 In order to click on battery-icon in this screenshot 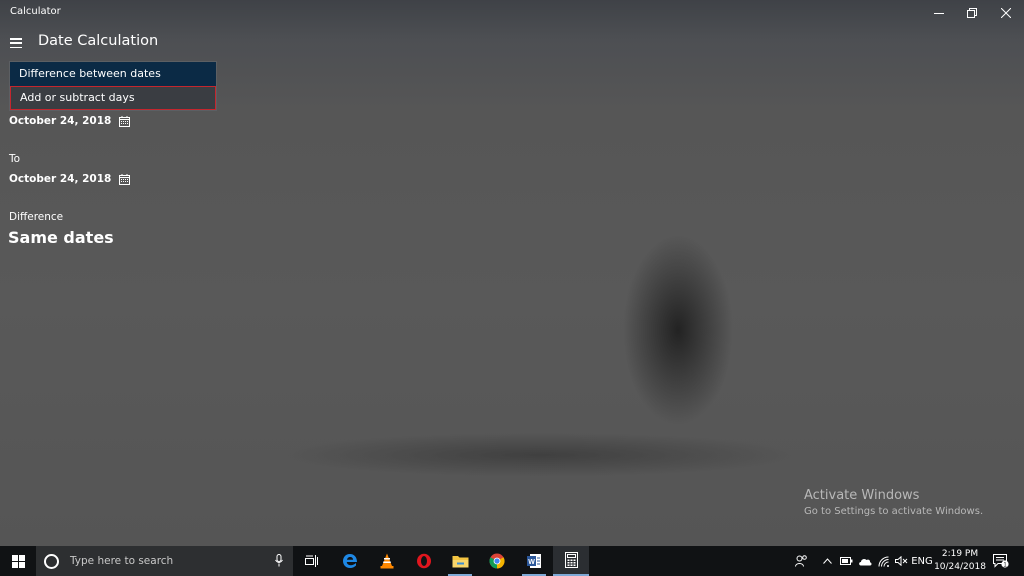, I will do `click(845, 561)`.